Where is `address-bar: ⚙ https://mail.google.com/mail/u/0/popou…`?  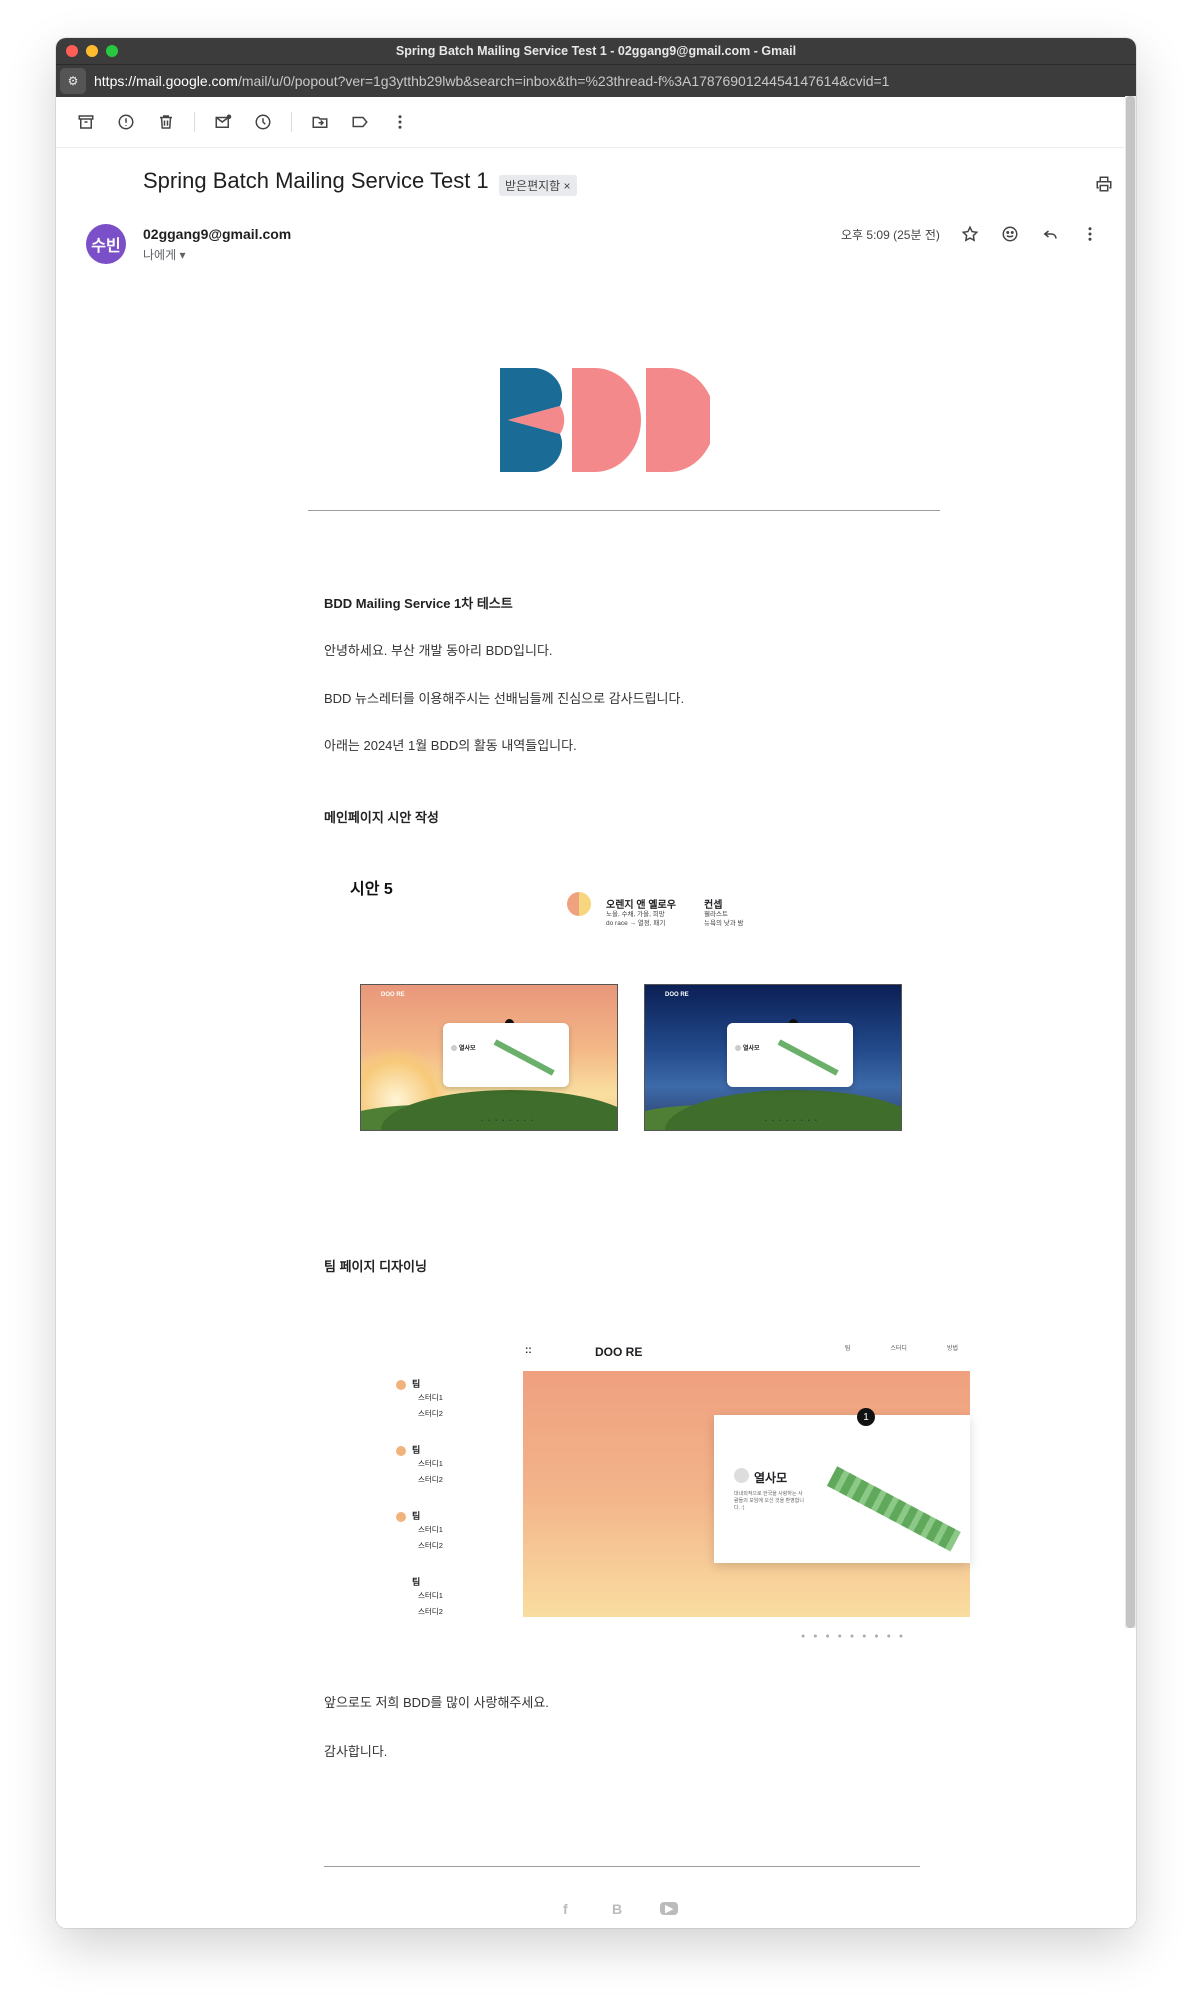 address-bar: ⚙ https://mail.google.com/mail/u/0/popou… is located at coordinates (596, 80).